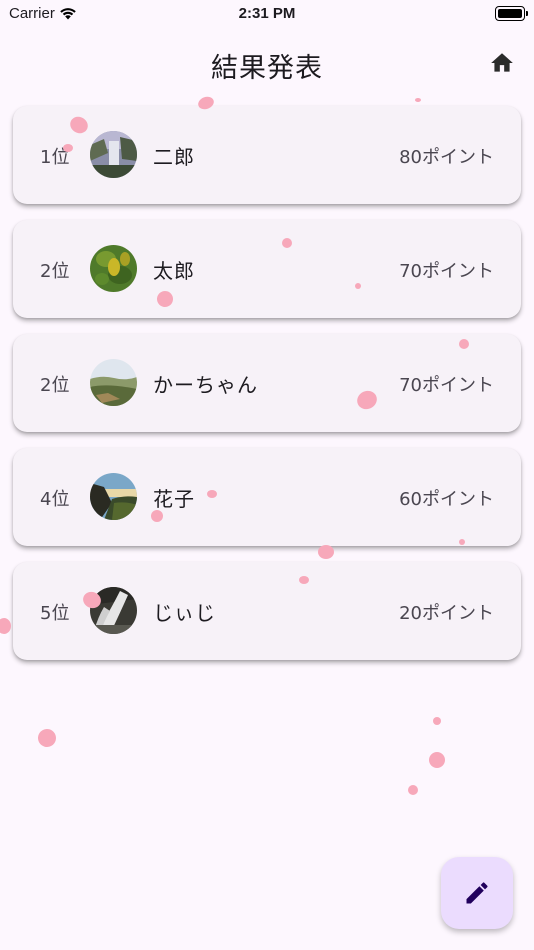 The image size is (534, 950). I want to click on player-name: かーちゃん, so click(205, 385).